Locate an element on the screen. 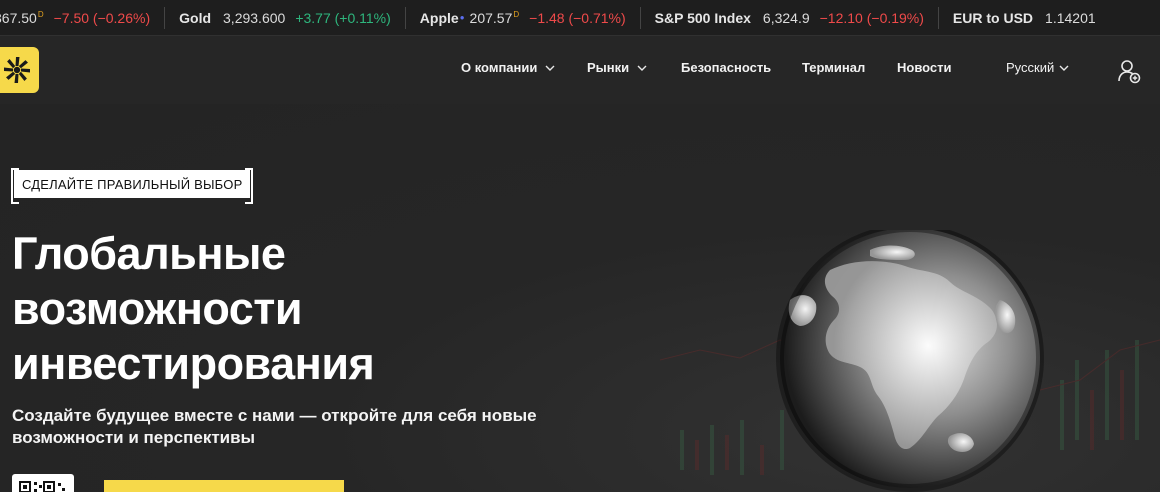 The width and height of the screenshot is (1160, 492). ticker-change: −1.48 (−0.71%) is located at coordinates (577, 17).